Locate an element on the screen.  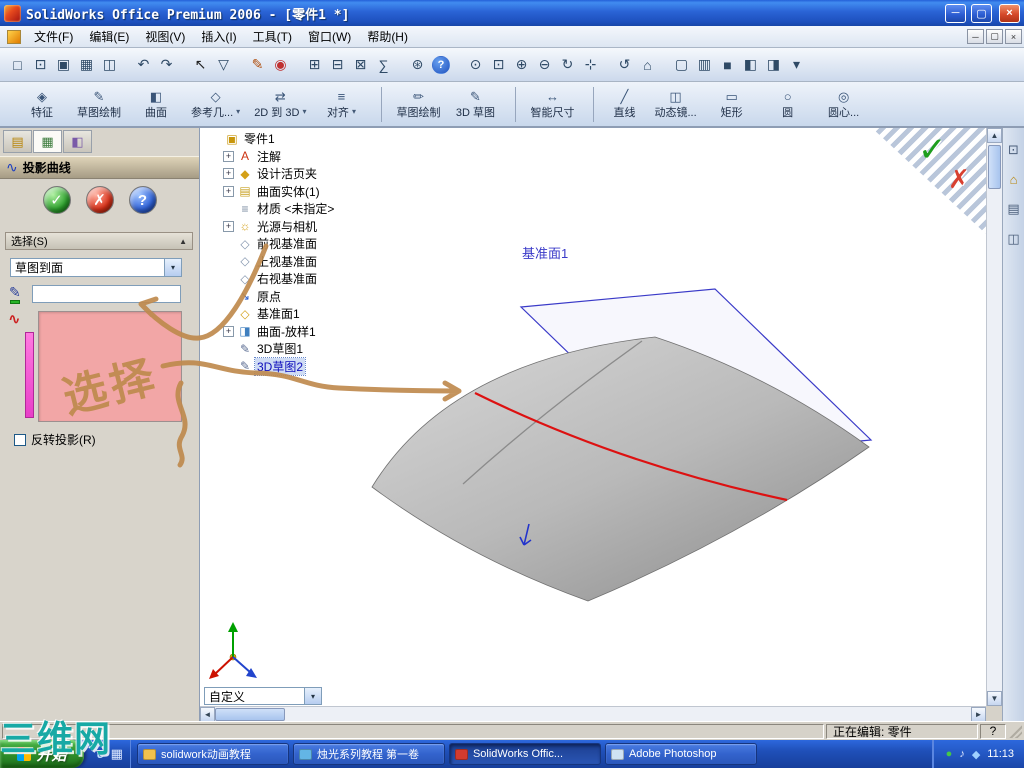
new-icon: □ is located at coordinates (17, 65).